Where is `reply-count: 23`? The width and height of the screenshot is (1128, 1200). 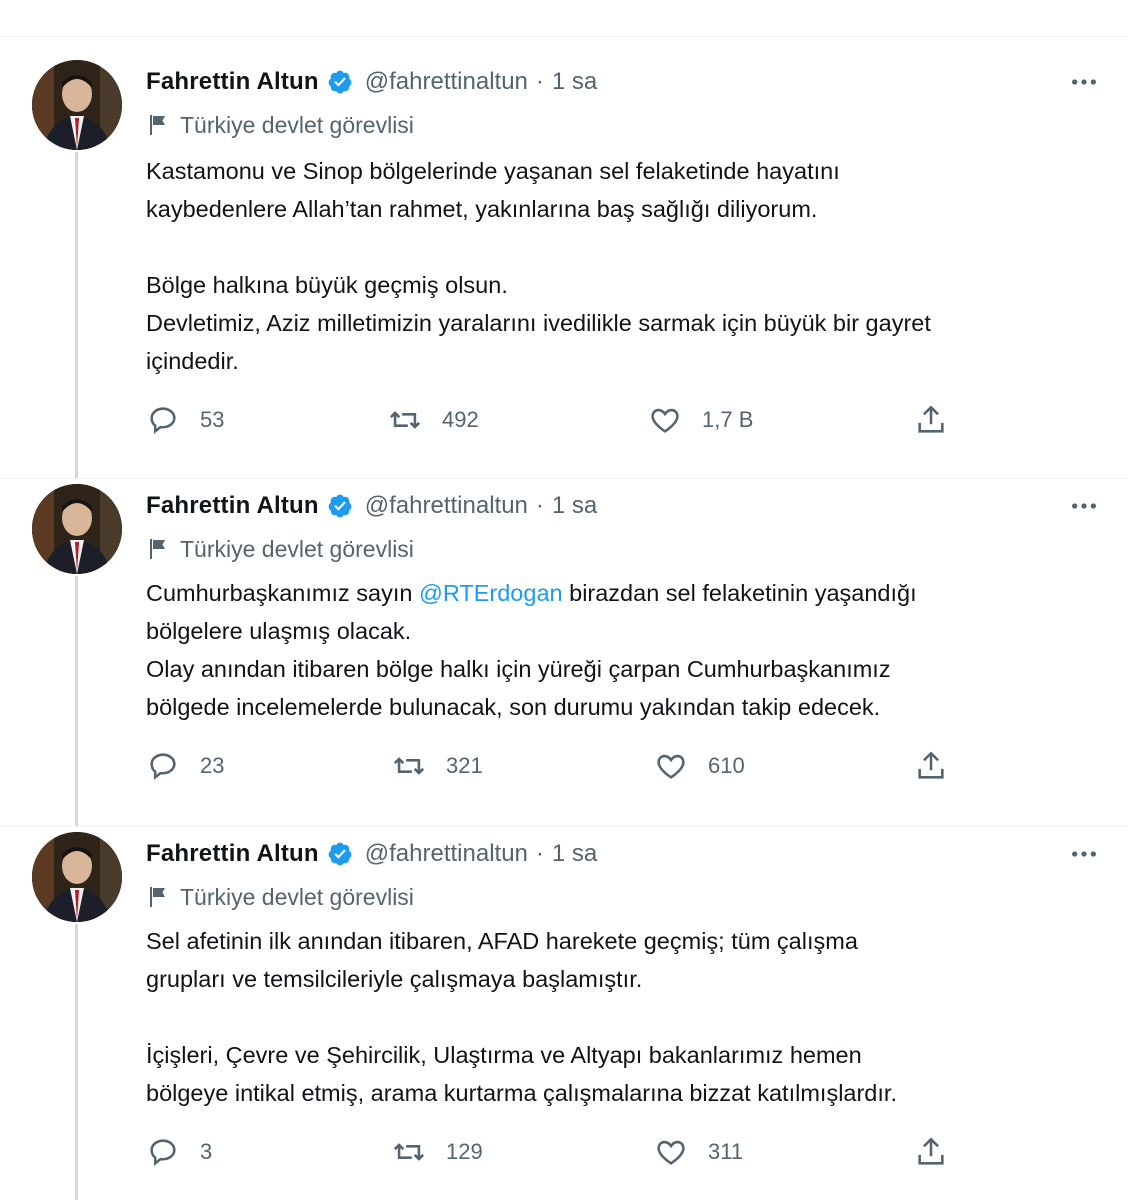 reply-count: 23 is located at coordinates (212, 765).